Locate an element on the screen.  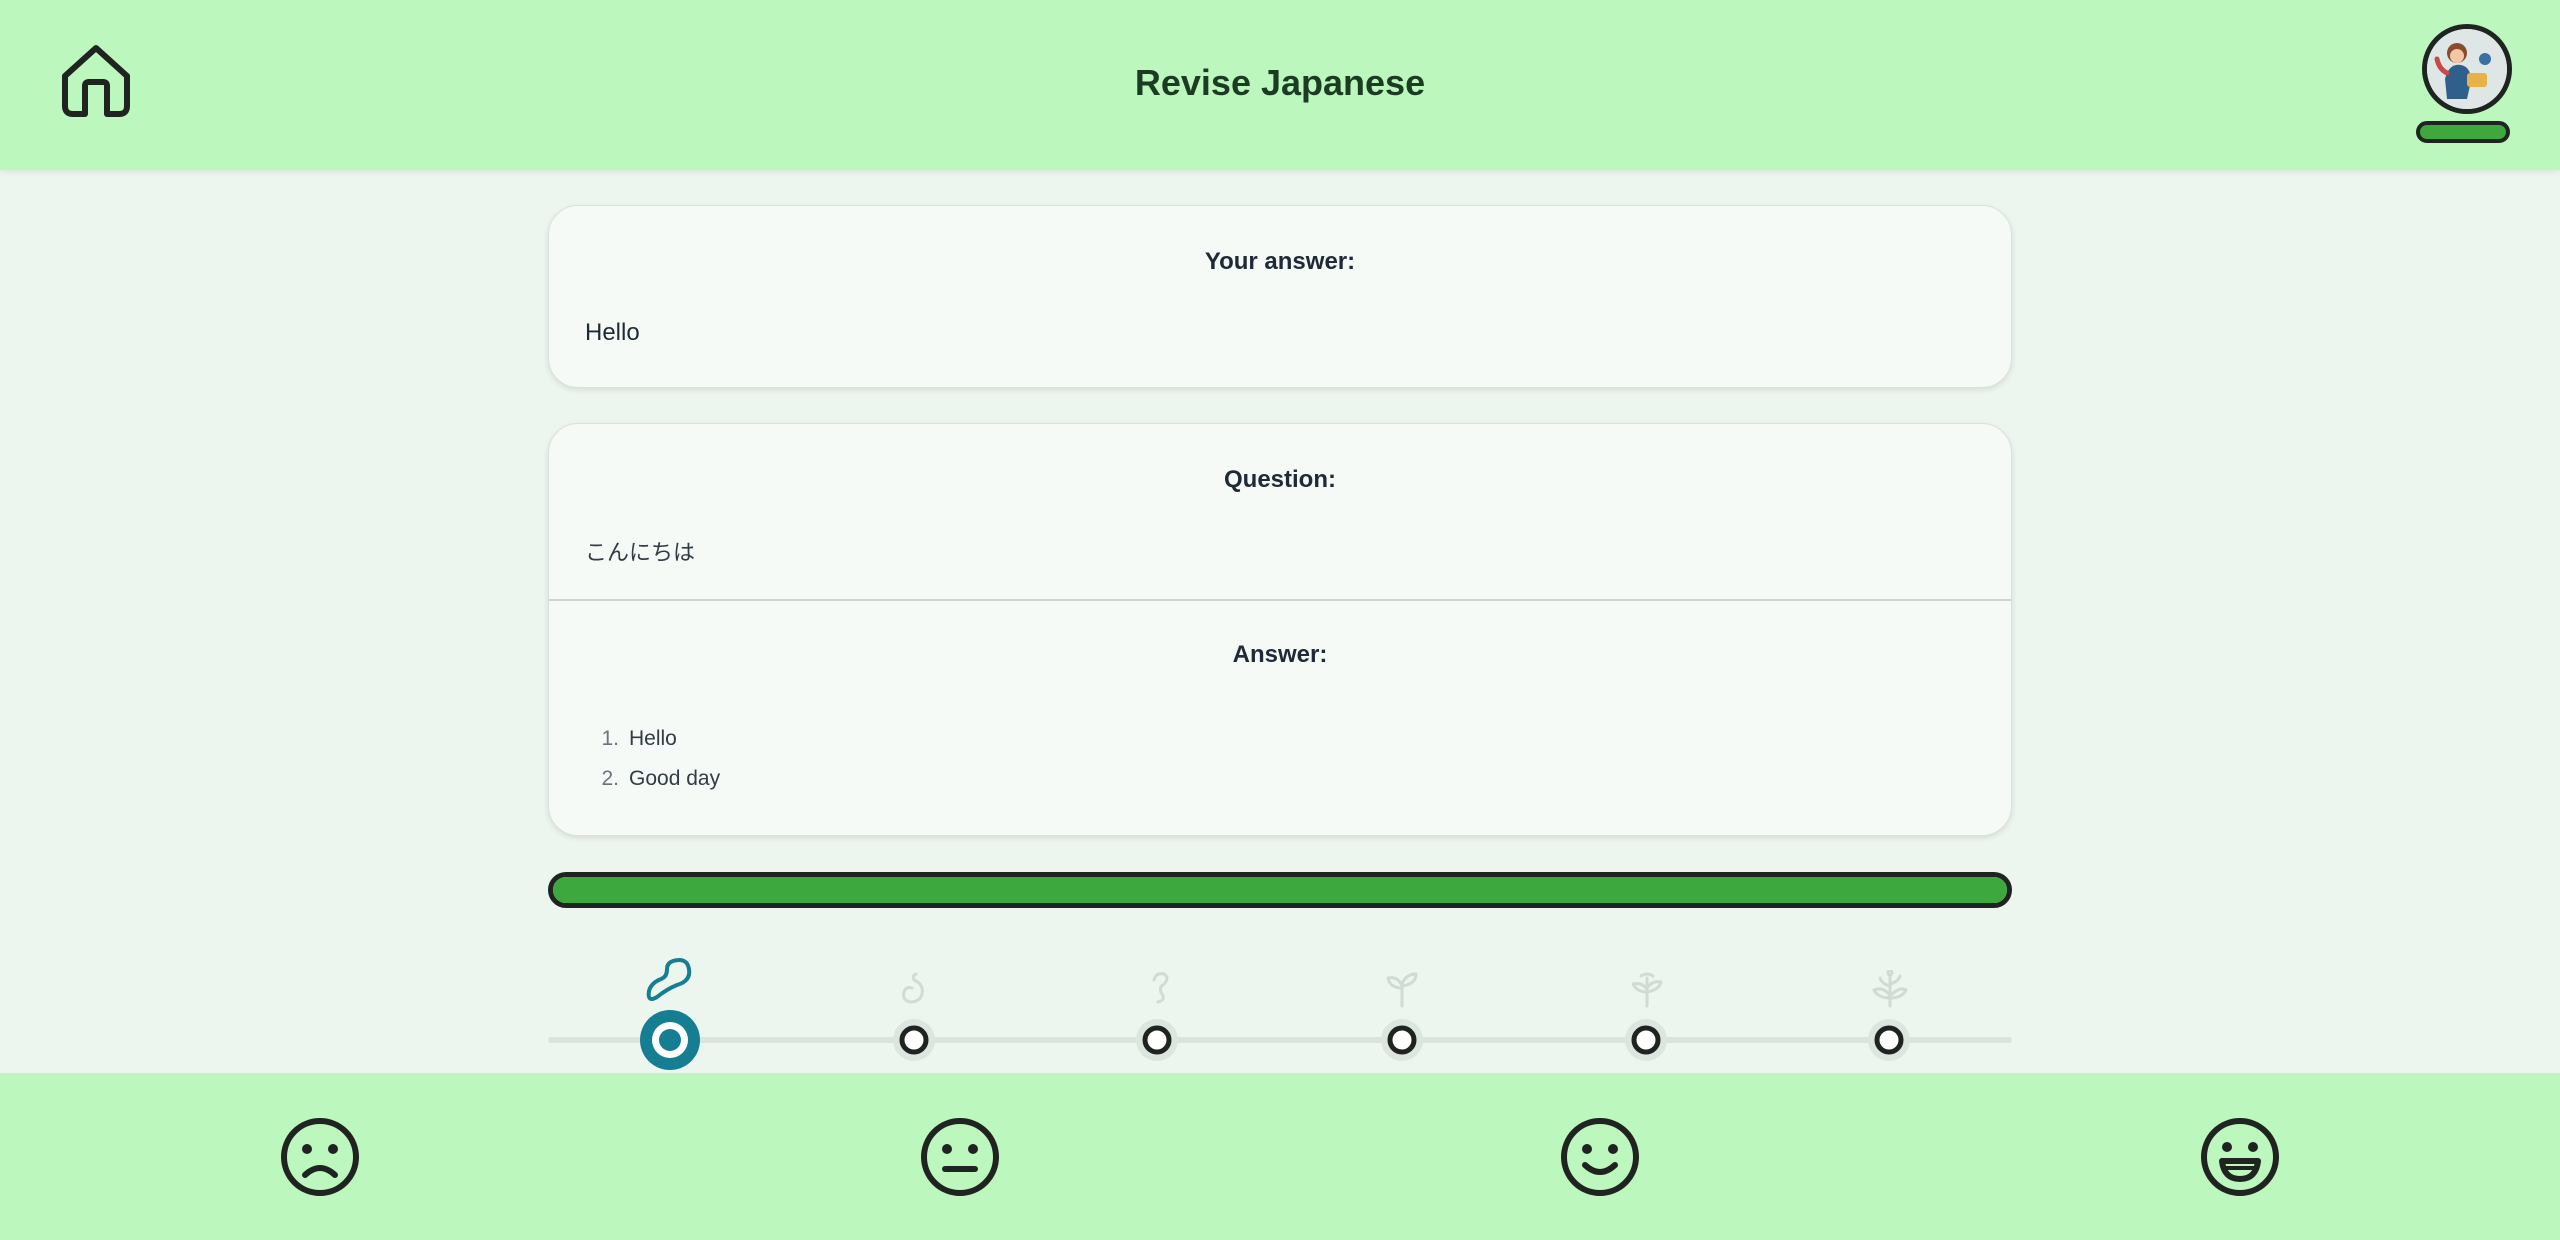
rate-hard-button is located at coordinates (960, 1157).